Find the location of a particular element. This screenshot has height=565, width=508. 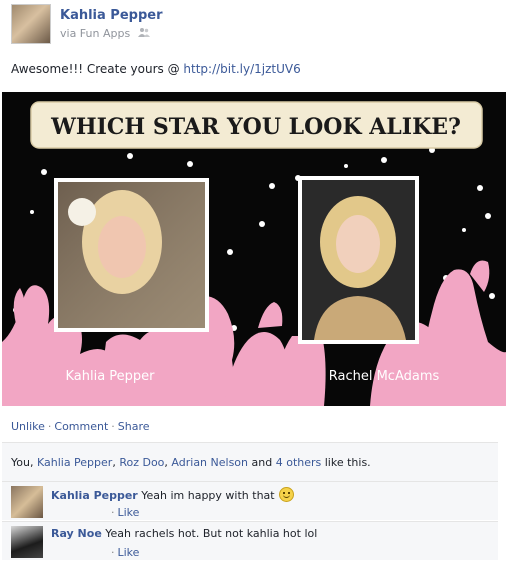

author-avatar is located at coordinates (31, 24).